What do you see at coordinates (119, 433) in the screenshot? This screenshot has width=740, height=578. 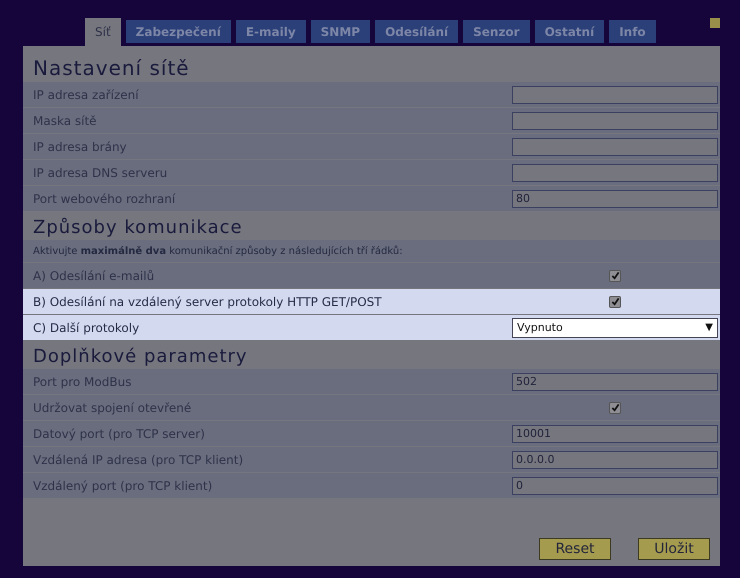 I see `field-label: Datový port (pro TCP server)` at bounding box center [119, 433].